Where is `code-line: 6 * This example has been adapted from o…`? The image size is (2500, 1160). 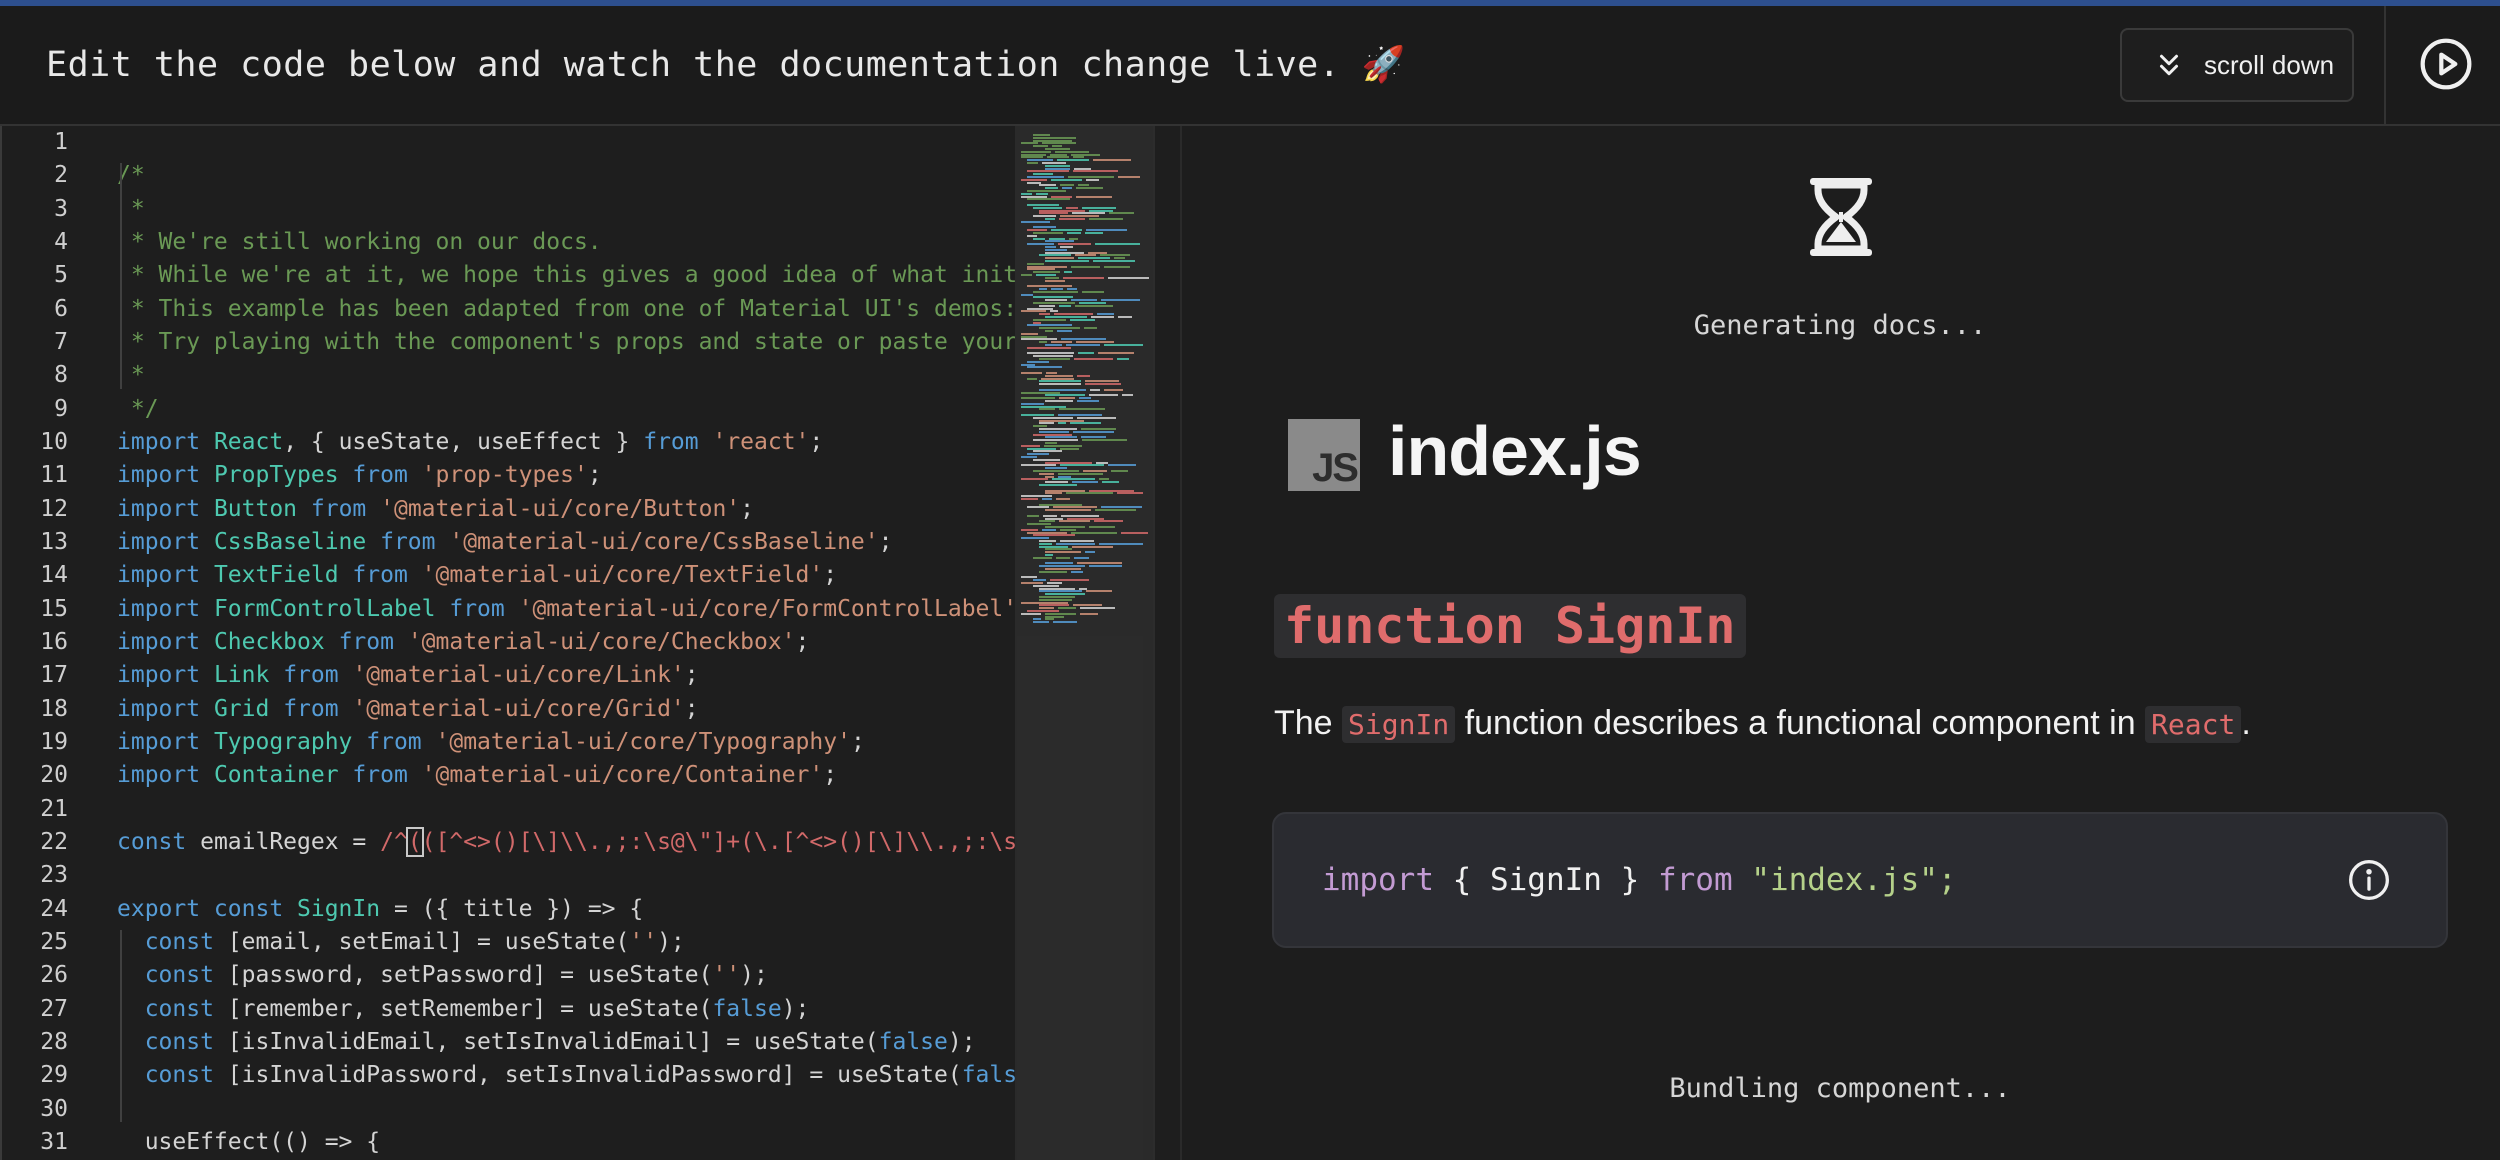
code-line: 6 * This example has been adapted from o… is located at coordinates (507, 309).